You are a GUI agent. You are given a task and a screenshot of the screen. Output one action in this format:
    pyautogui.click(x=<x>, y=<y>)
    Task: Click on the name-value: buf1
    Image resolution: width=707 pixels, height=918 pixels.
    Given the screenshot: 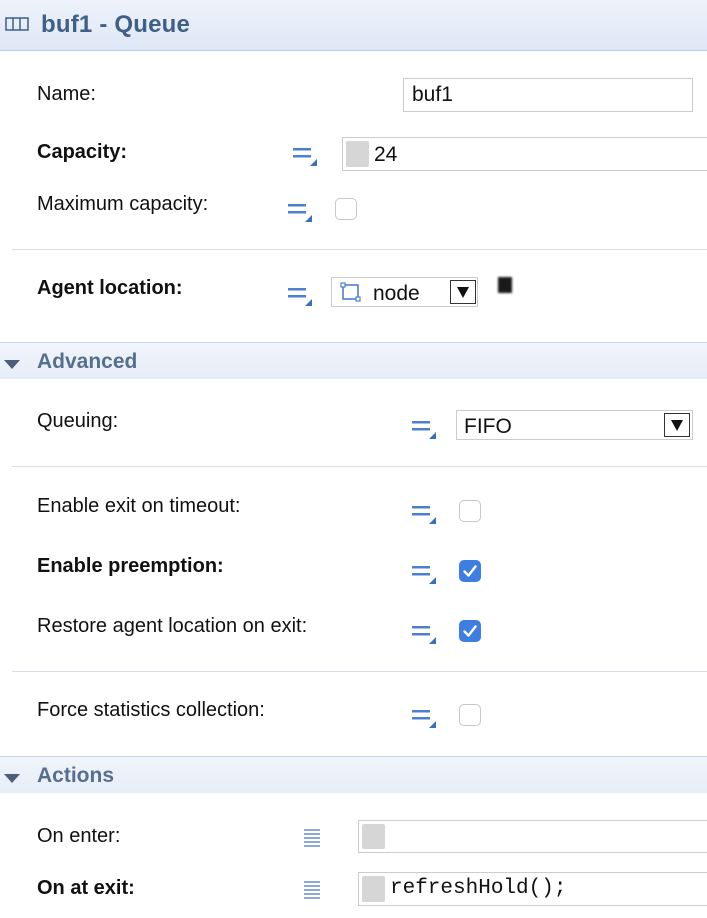 What is the action you would take?
    pyautogui.click(x=432, y=94)
    